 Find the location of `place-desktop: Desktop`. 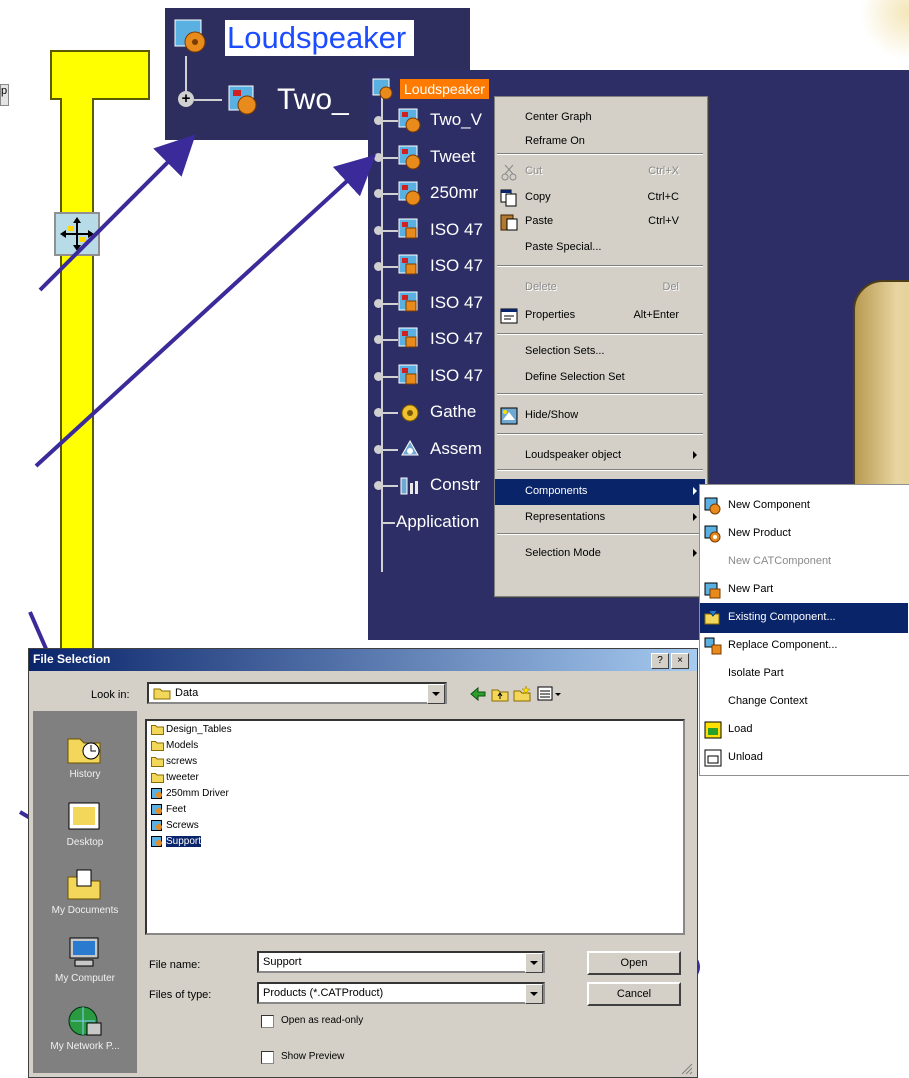

place-desktop: Desktop is located at coordinates (85, 829).